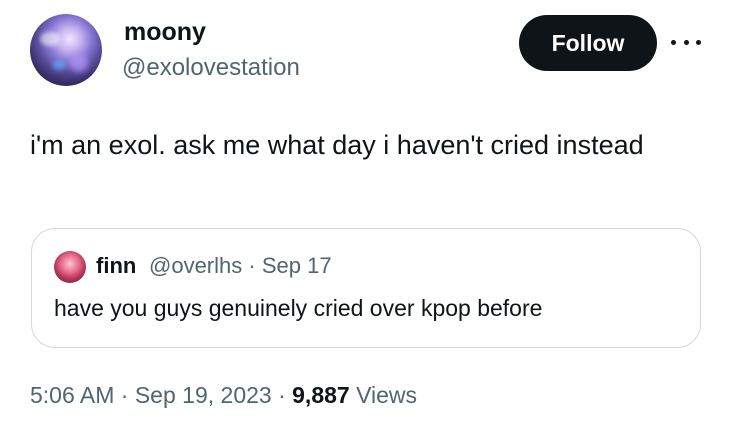 This screenshot has height=425, width=734. I want to click on author-avatar, so click(66, 50).